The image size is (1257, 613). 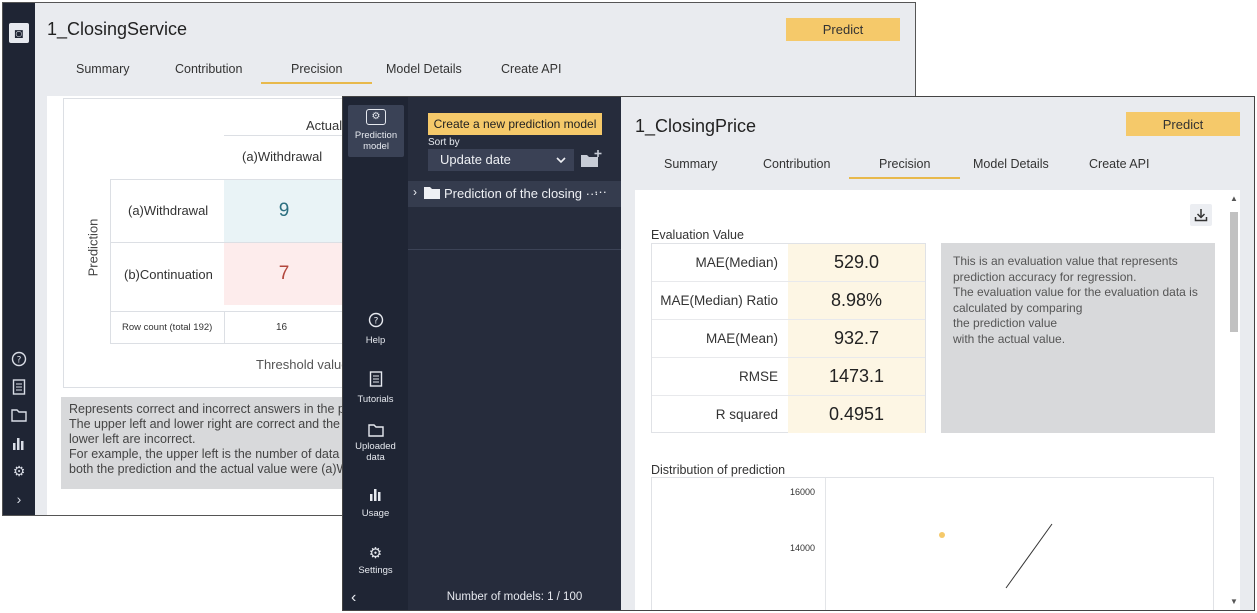 I want to click on metric-value: 1473.1, so click(x=856, y=376).